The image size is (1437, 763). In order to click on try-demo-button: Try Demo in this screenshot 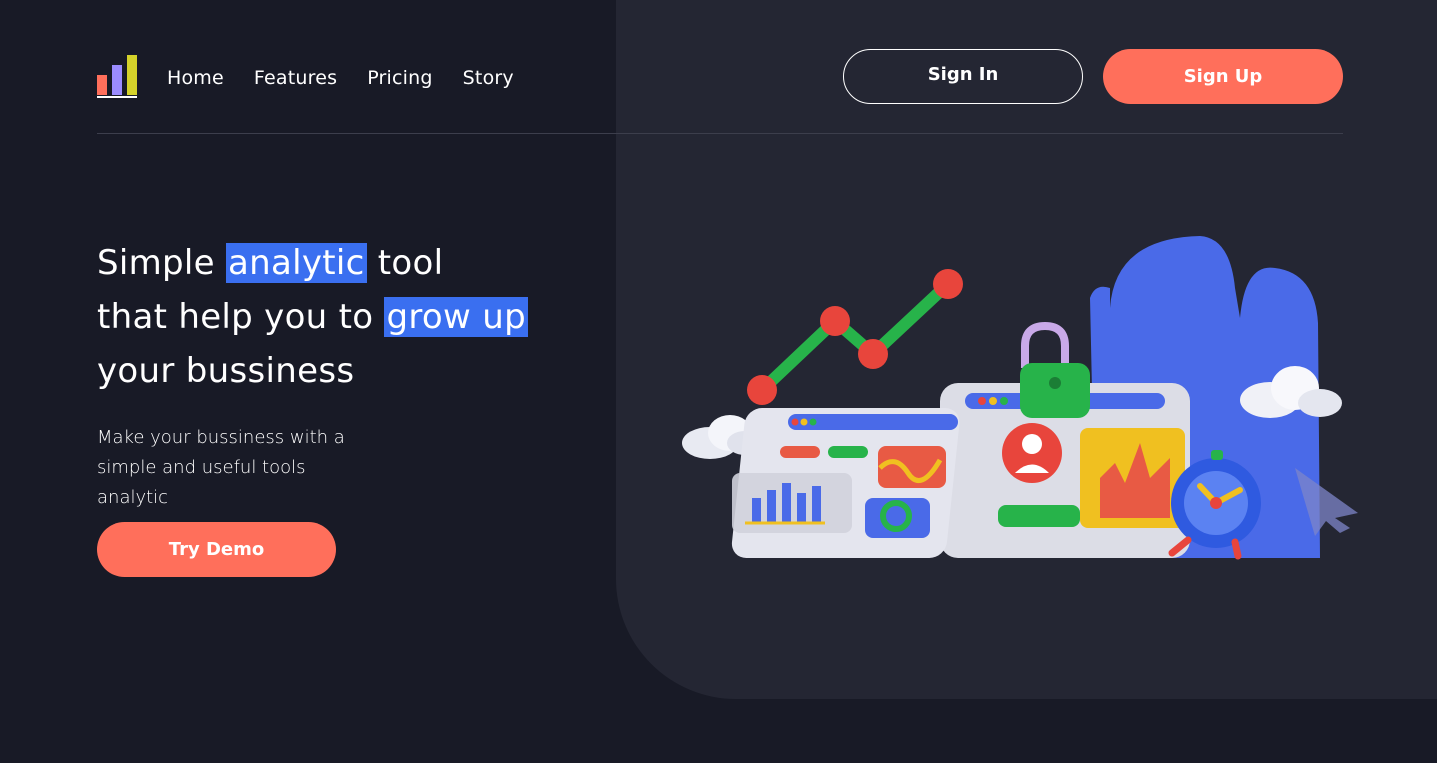, I will do `click(216, 549)`.